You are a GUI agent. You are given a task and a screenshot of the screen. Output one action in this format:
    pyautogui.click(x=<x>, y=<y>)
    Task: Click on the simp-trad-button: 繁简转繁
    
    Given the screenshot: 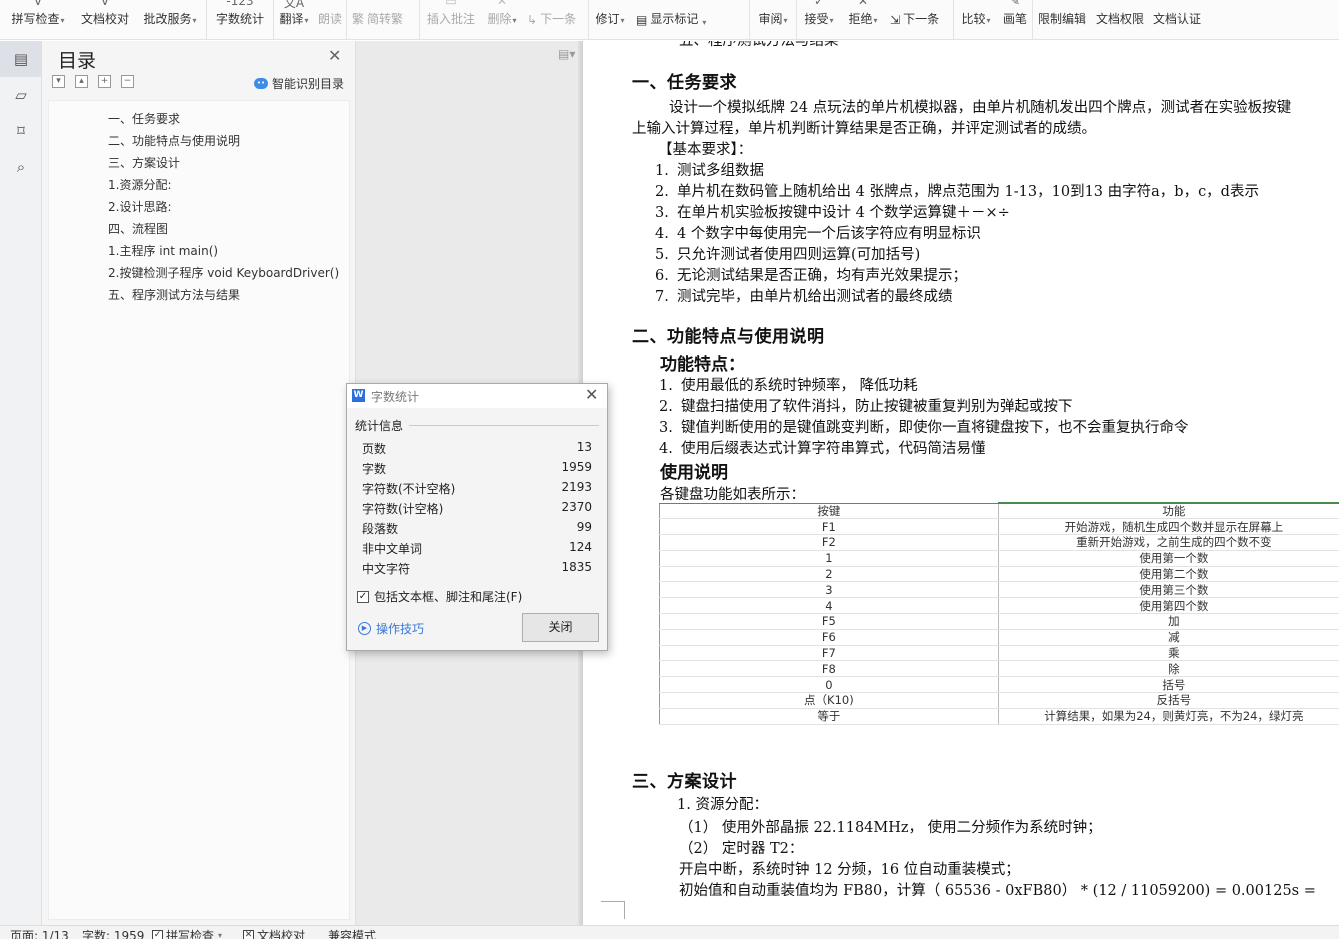 What is the action you would take?
    pyautogui.click(x=383, y=20)
    